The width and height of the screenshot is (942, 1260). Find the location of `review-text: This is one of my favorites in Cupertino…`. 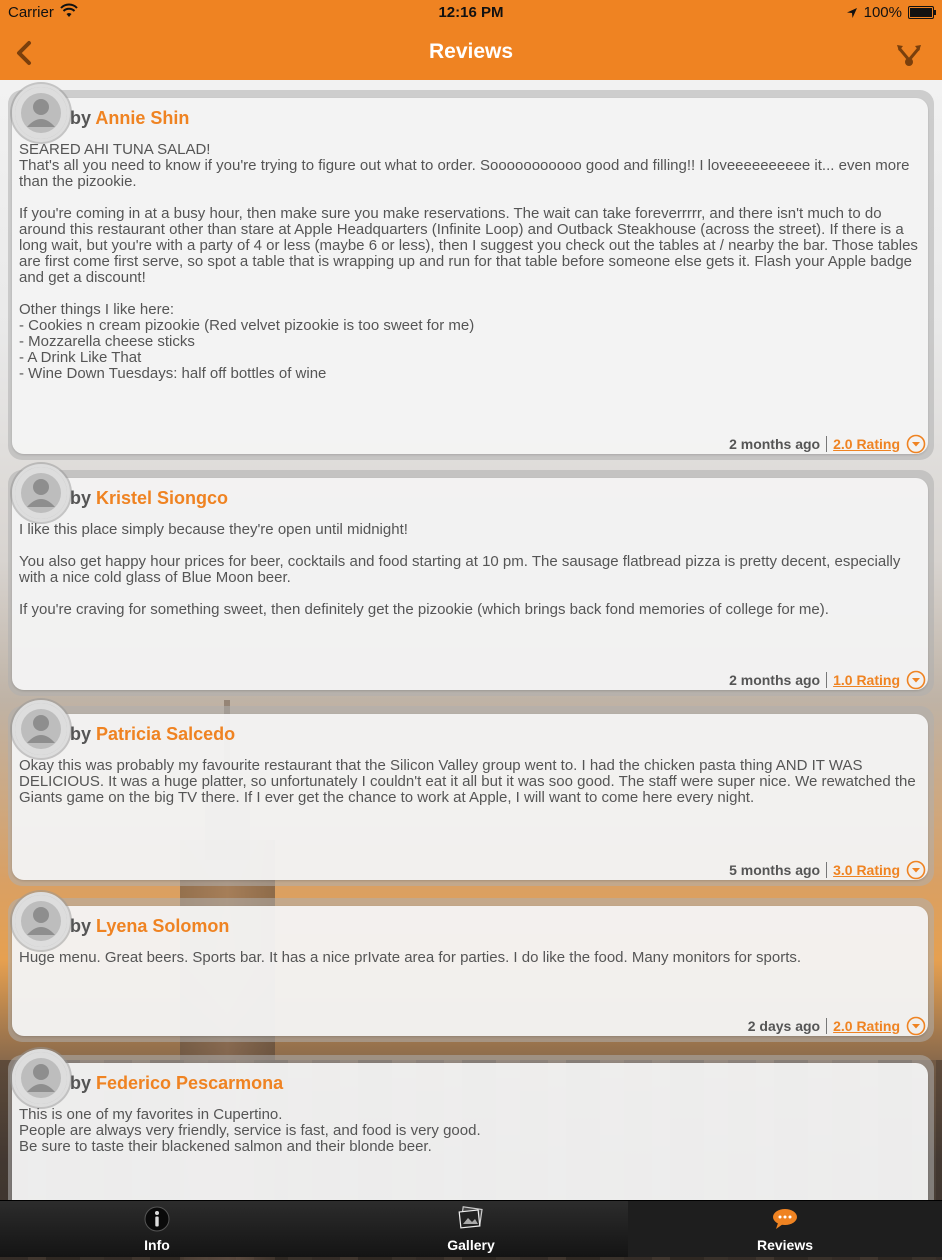

review-text: This is one of my favorites in Cupertino… is located at coordinates (250, 1130).